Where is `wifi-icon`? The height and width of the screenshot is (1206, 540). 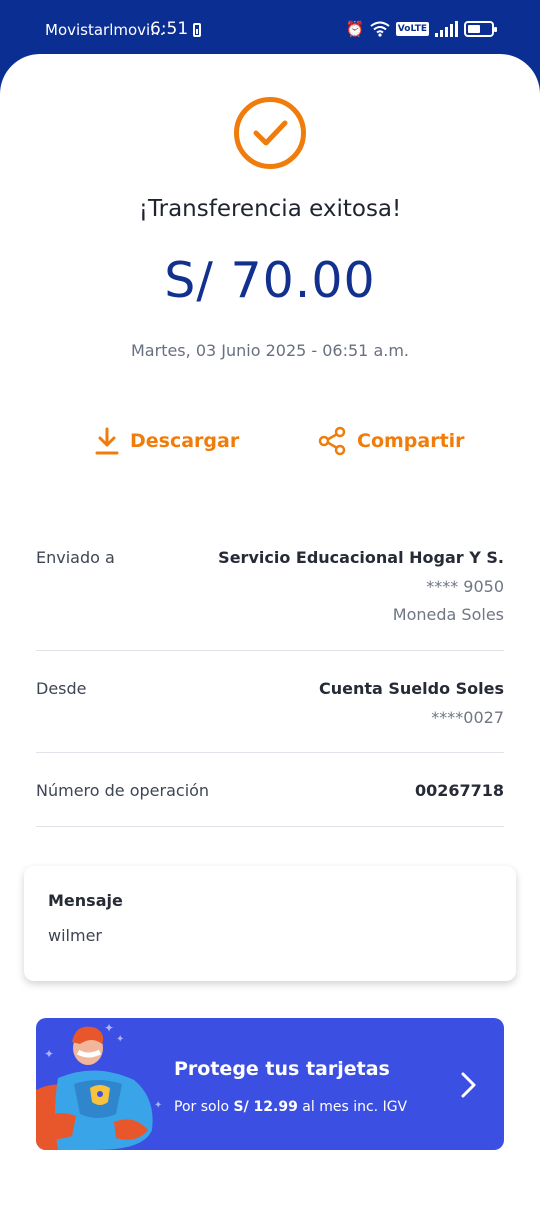
wifi-icon is located at coordinates (380, 29).